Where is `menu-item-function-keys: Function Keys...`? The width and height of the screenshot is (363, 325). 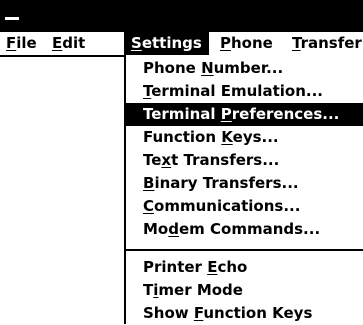
menu-item-function-keys: Function Keys... is located at coordinates (244, 137).